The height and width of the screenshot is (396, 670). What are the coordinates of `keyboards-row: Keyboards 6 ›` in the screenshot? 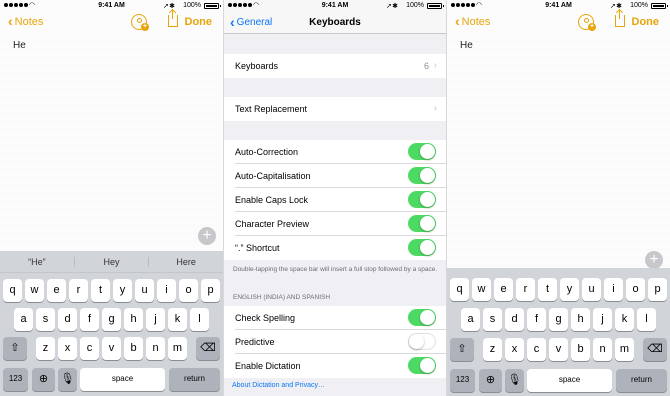 It's located at (335, 66).